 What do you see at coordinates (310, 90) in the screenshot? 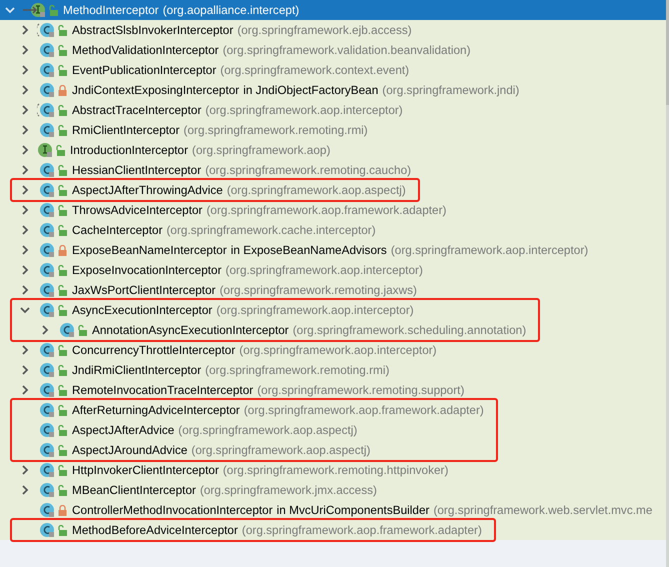
I see `outer-class-name: in JndiObjectFactoryBean` at bounding box center [310, 90].